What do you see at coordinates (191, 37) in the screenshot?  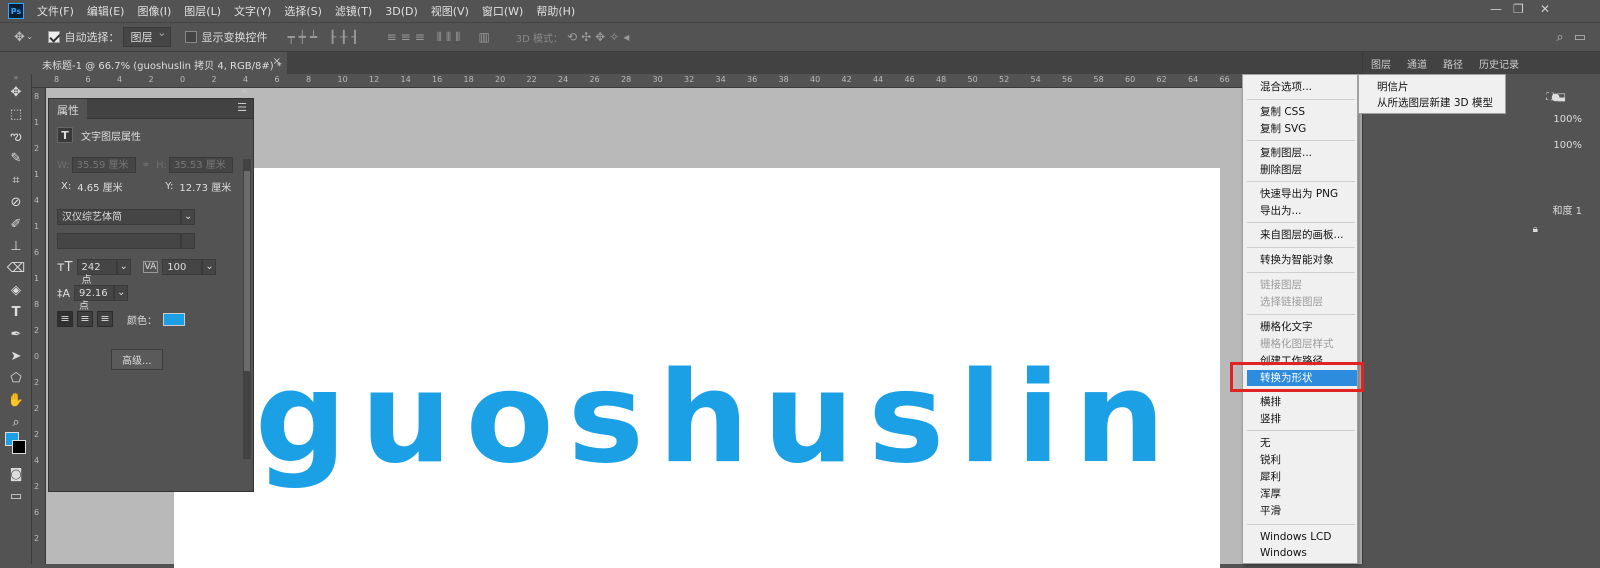 I see `show-transform-checkbox` at bounding box center [191, 37].